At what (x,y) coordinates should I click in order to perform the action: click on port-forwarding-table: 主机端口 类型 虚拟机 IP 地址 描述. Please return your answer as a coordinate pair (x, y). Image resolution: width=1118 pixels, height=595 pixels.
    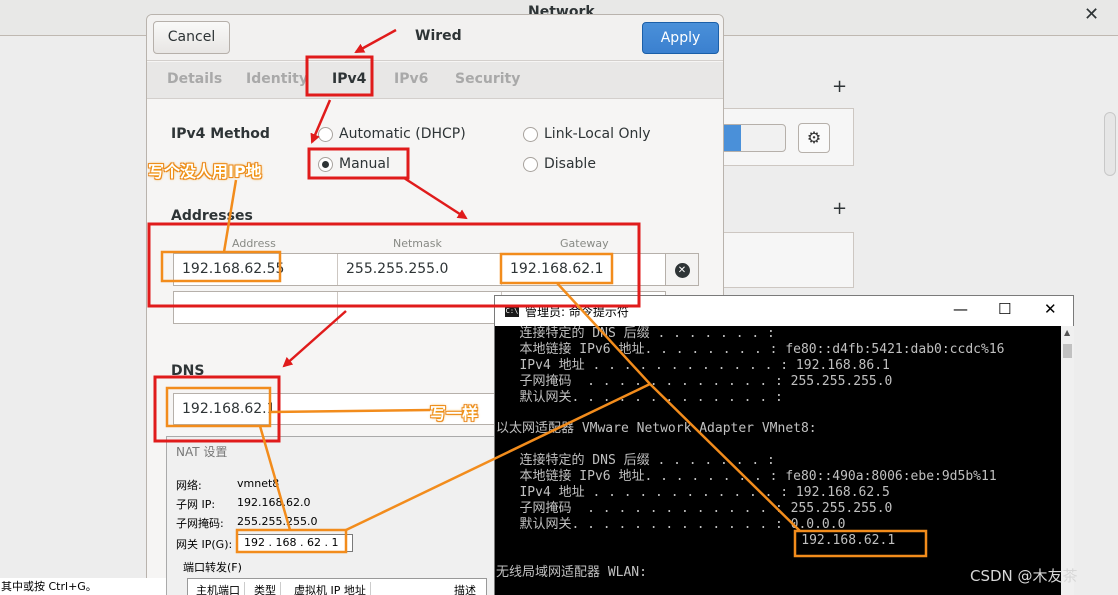
    Looking at the image, I should click on (337, 586).